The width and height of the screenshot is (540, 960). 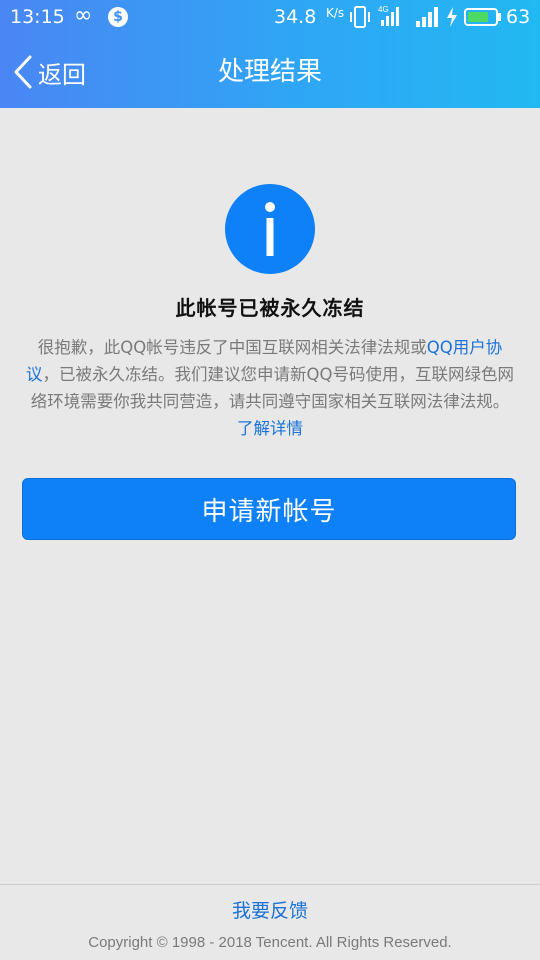 I want to click on dollar-icon: $, so click(x=118, y=17).